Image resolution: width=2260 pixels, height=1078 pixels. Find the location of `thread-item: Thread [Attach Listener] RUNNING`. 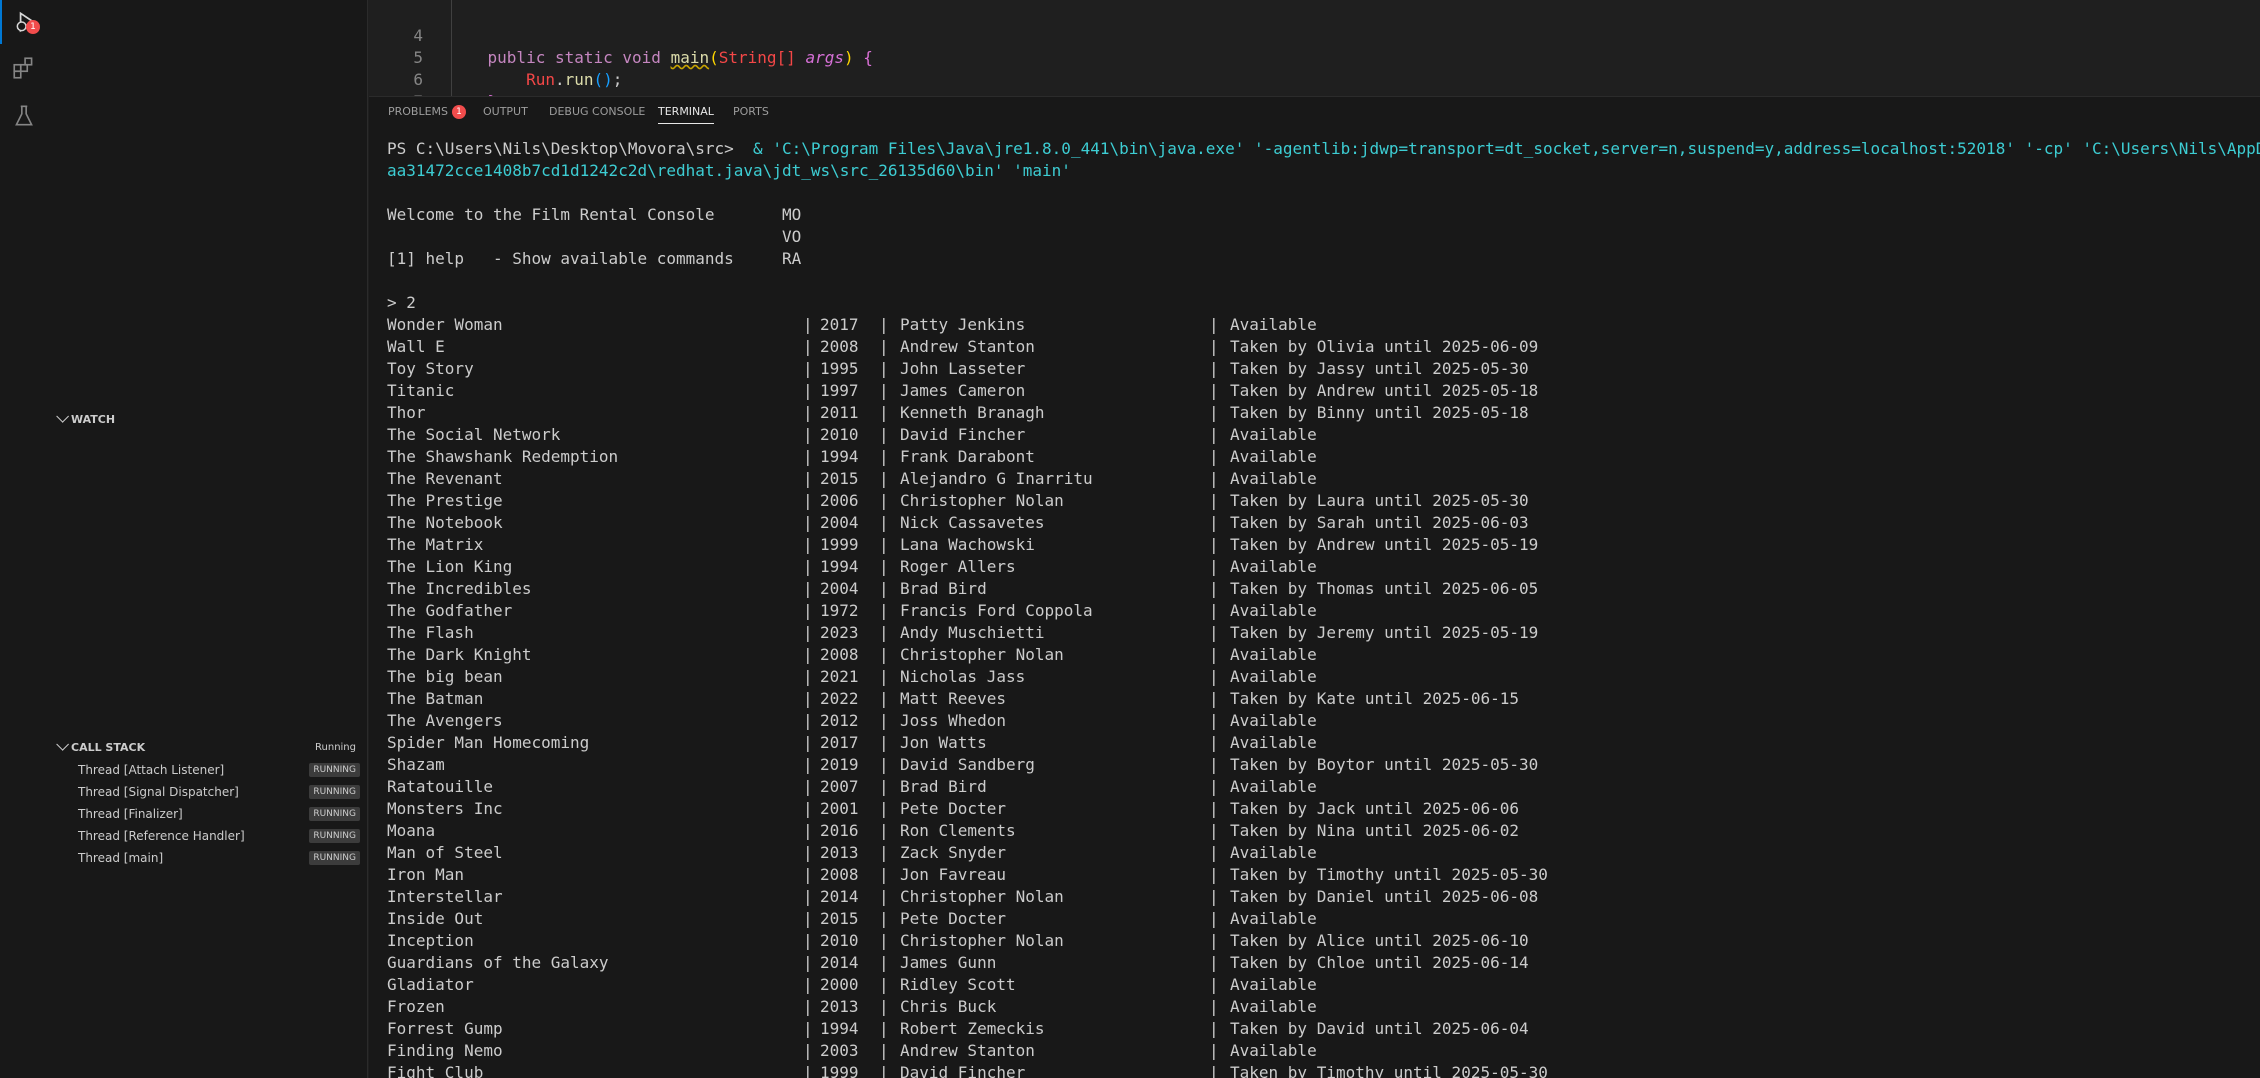

thread-item: Thread [Attach Listener] RUNNING is located at coordinates (219, 770).